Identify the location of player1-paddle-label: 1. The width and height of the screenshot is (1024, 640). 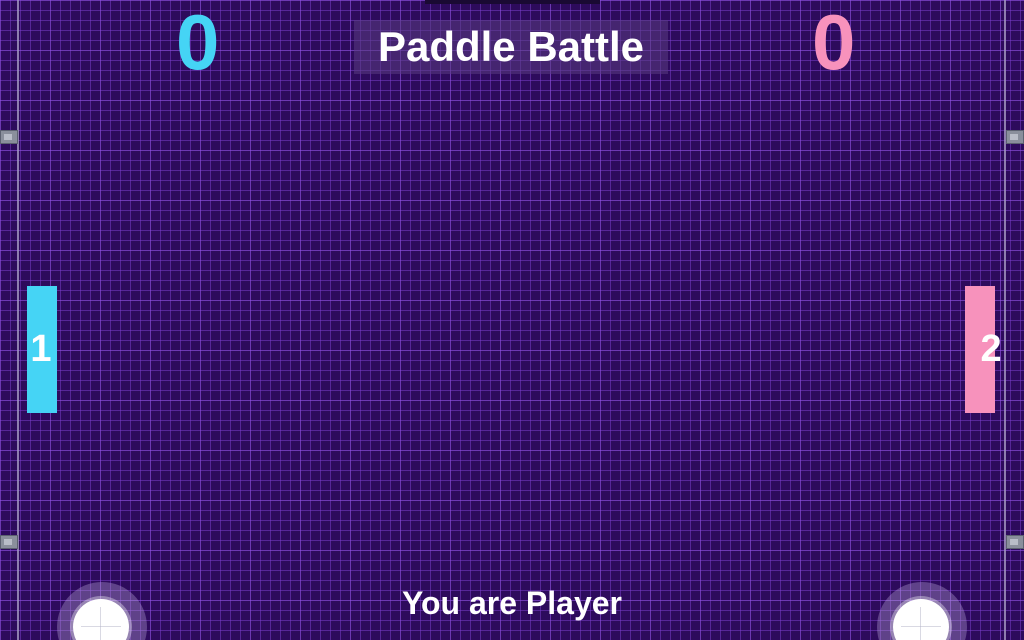
(41, 349).